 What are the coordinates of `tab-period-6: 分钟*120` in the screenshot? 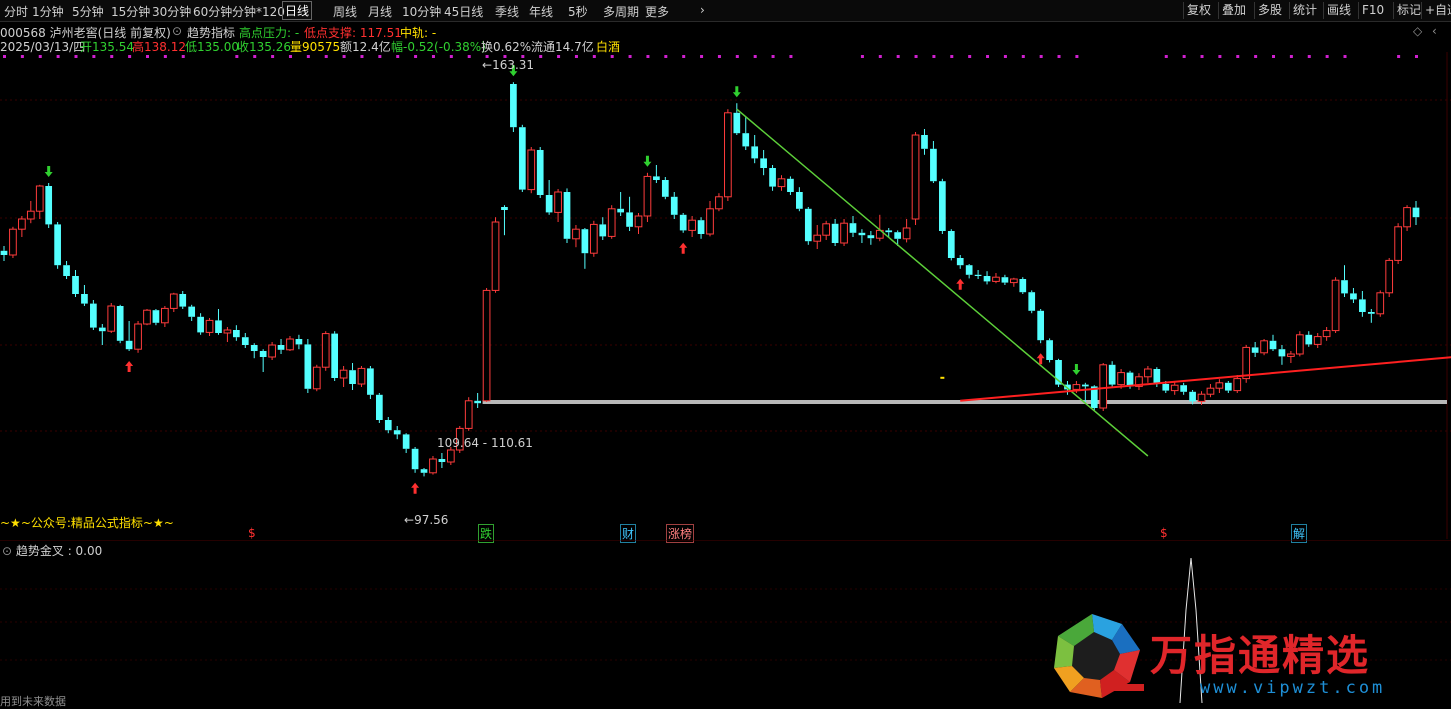 It's located at (258, 11).